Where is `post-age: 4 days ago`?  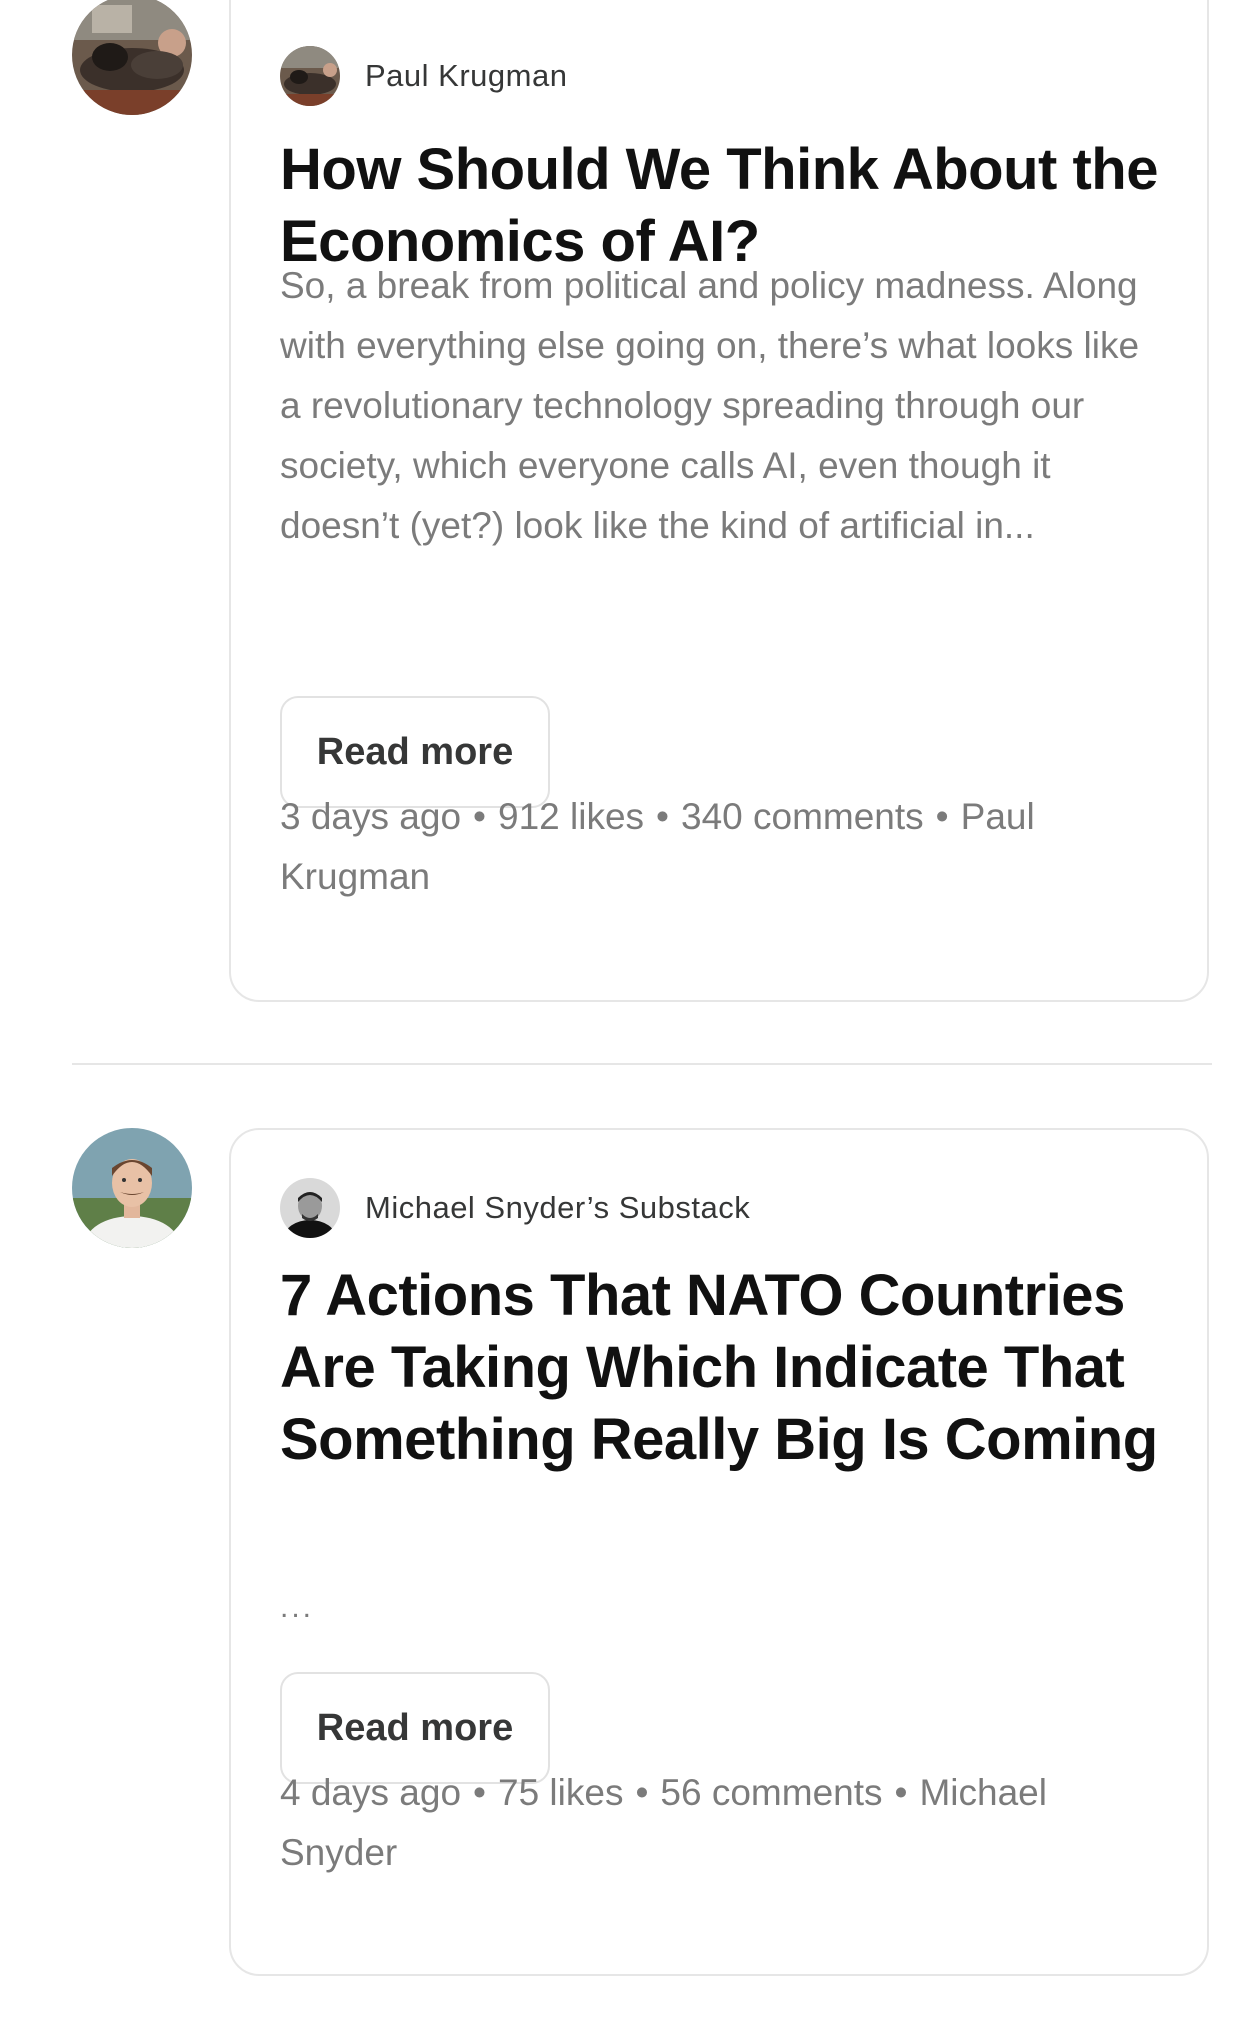
post-age: 4 days ago is located at coordinates (371, 1792).